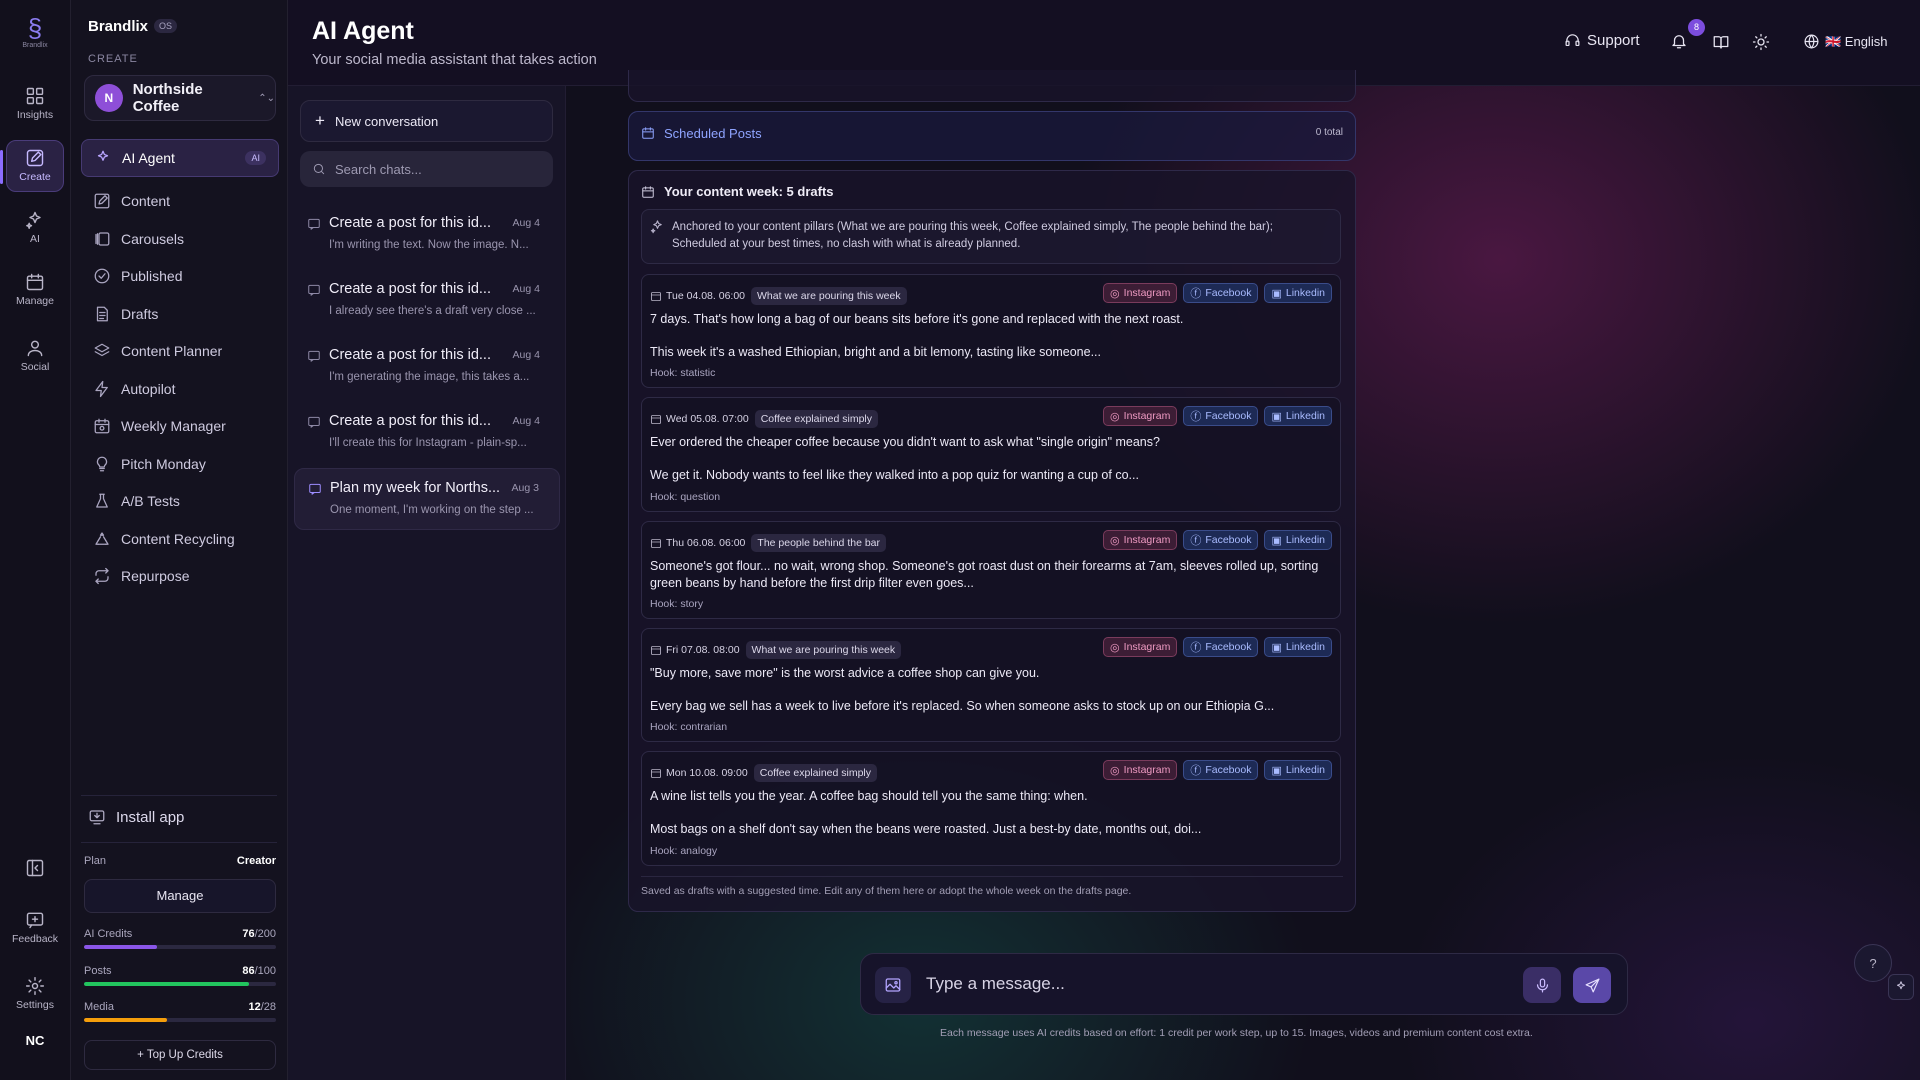  I want to click on workspace-switcher: N Northside Coffee ⌃⌄, so click(180, 98).